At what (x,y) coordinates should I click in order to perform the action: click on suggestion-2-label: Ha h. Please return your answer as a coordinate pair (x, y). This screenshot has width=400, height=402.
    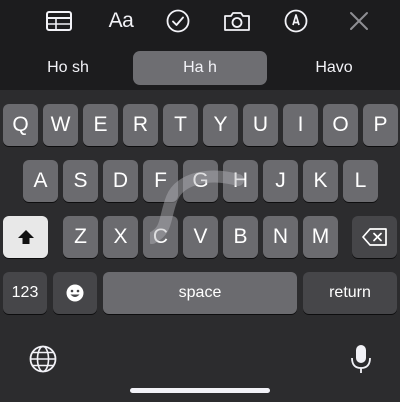
    Looking at the image, I should click on (200, 67).